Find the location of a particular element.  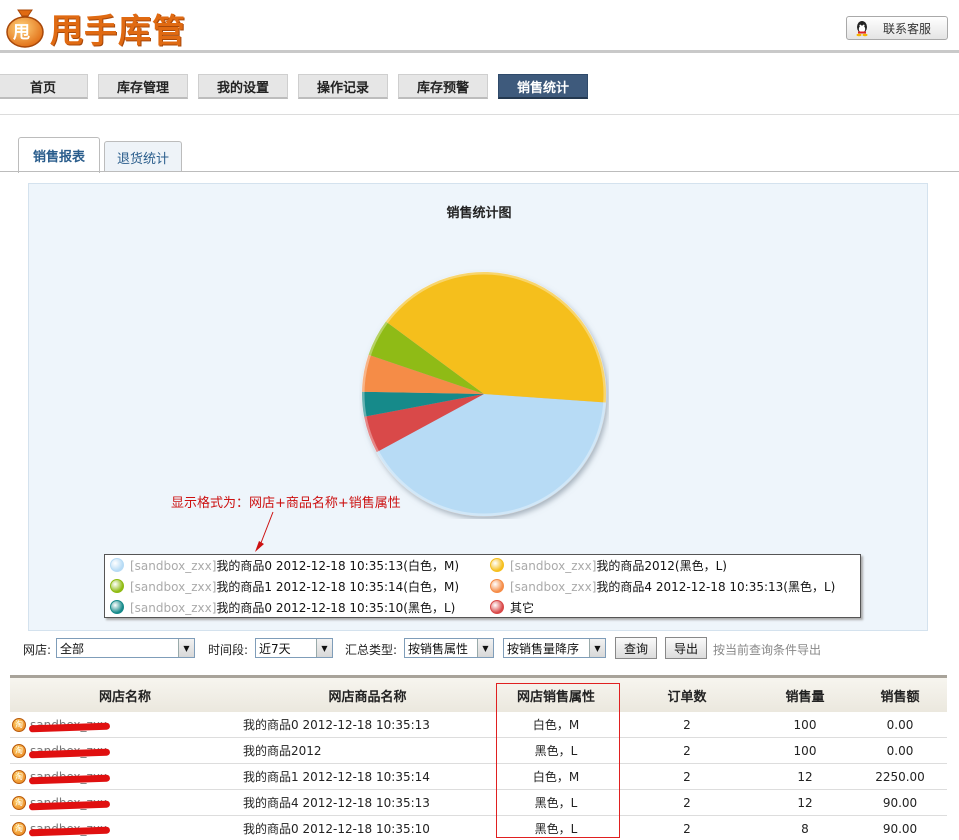

shop-filter-label: 网店: is located at coordinates (37, 650).